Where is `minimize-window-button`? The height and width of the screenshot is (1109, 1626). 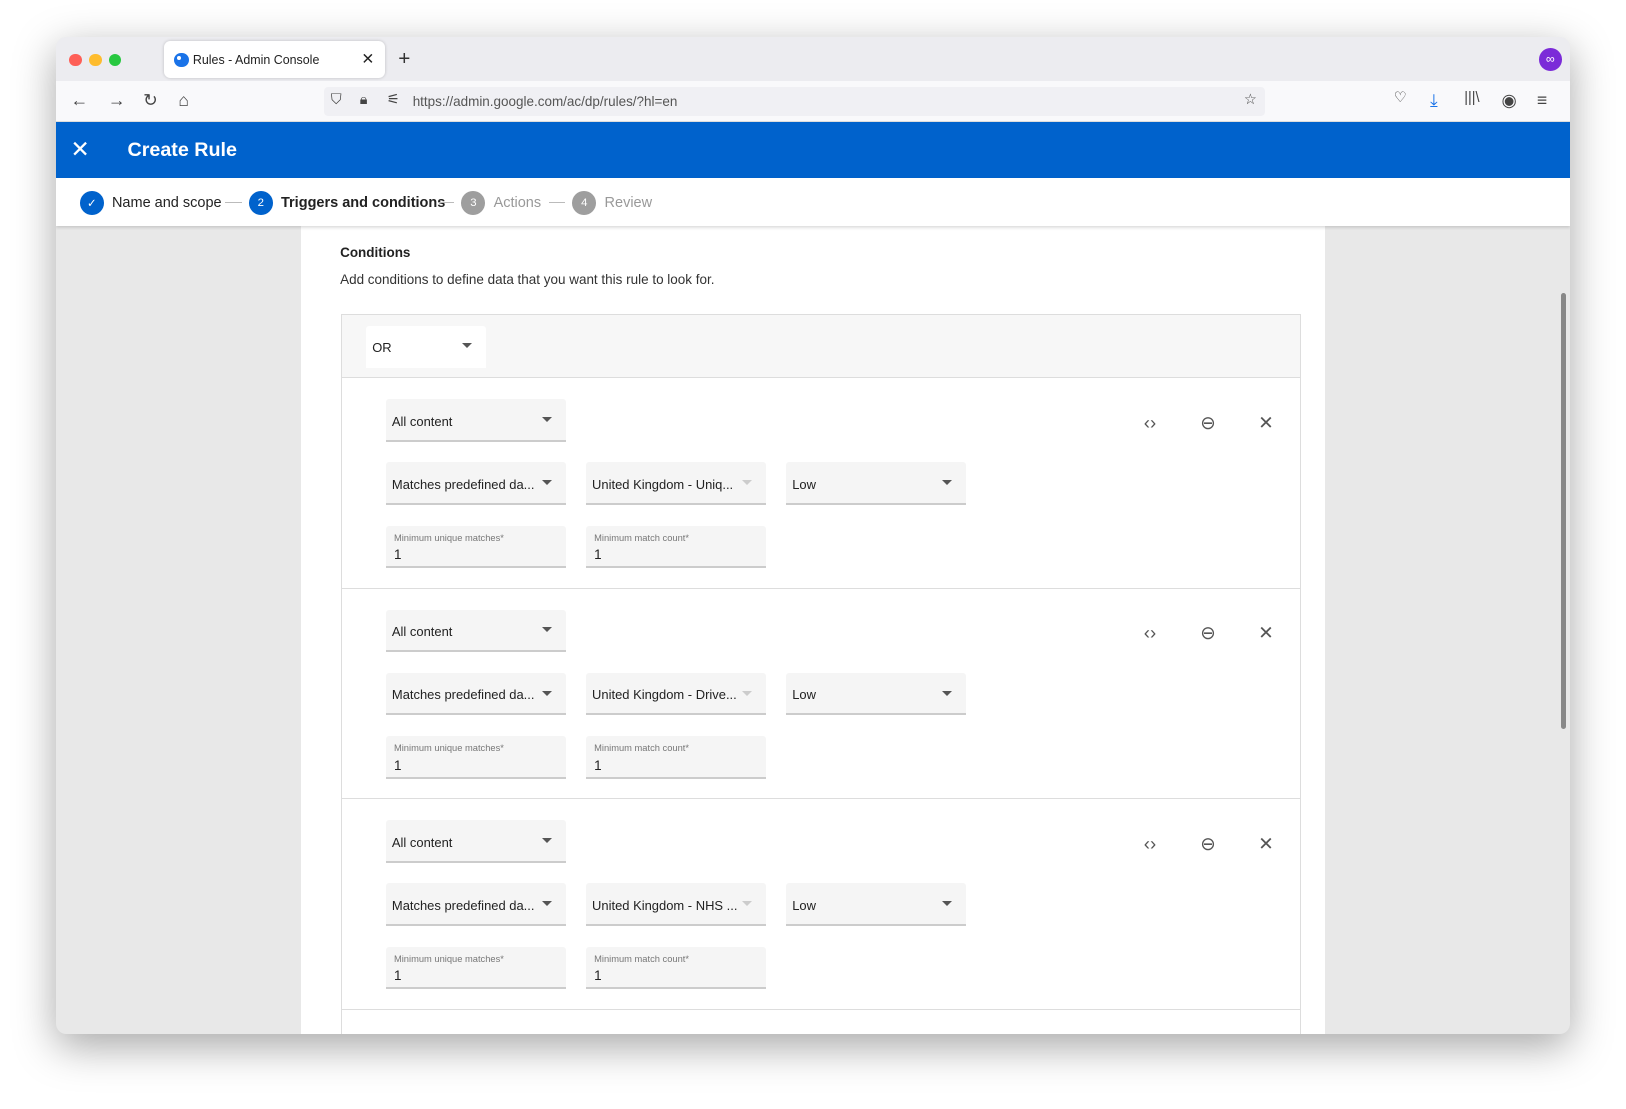
minimize-window-button is located at coordinates (95, 60).